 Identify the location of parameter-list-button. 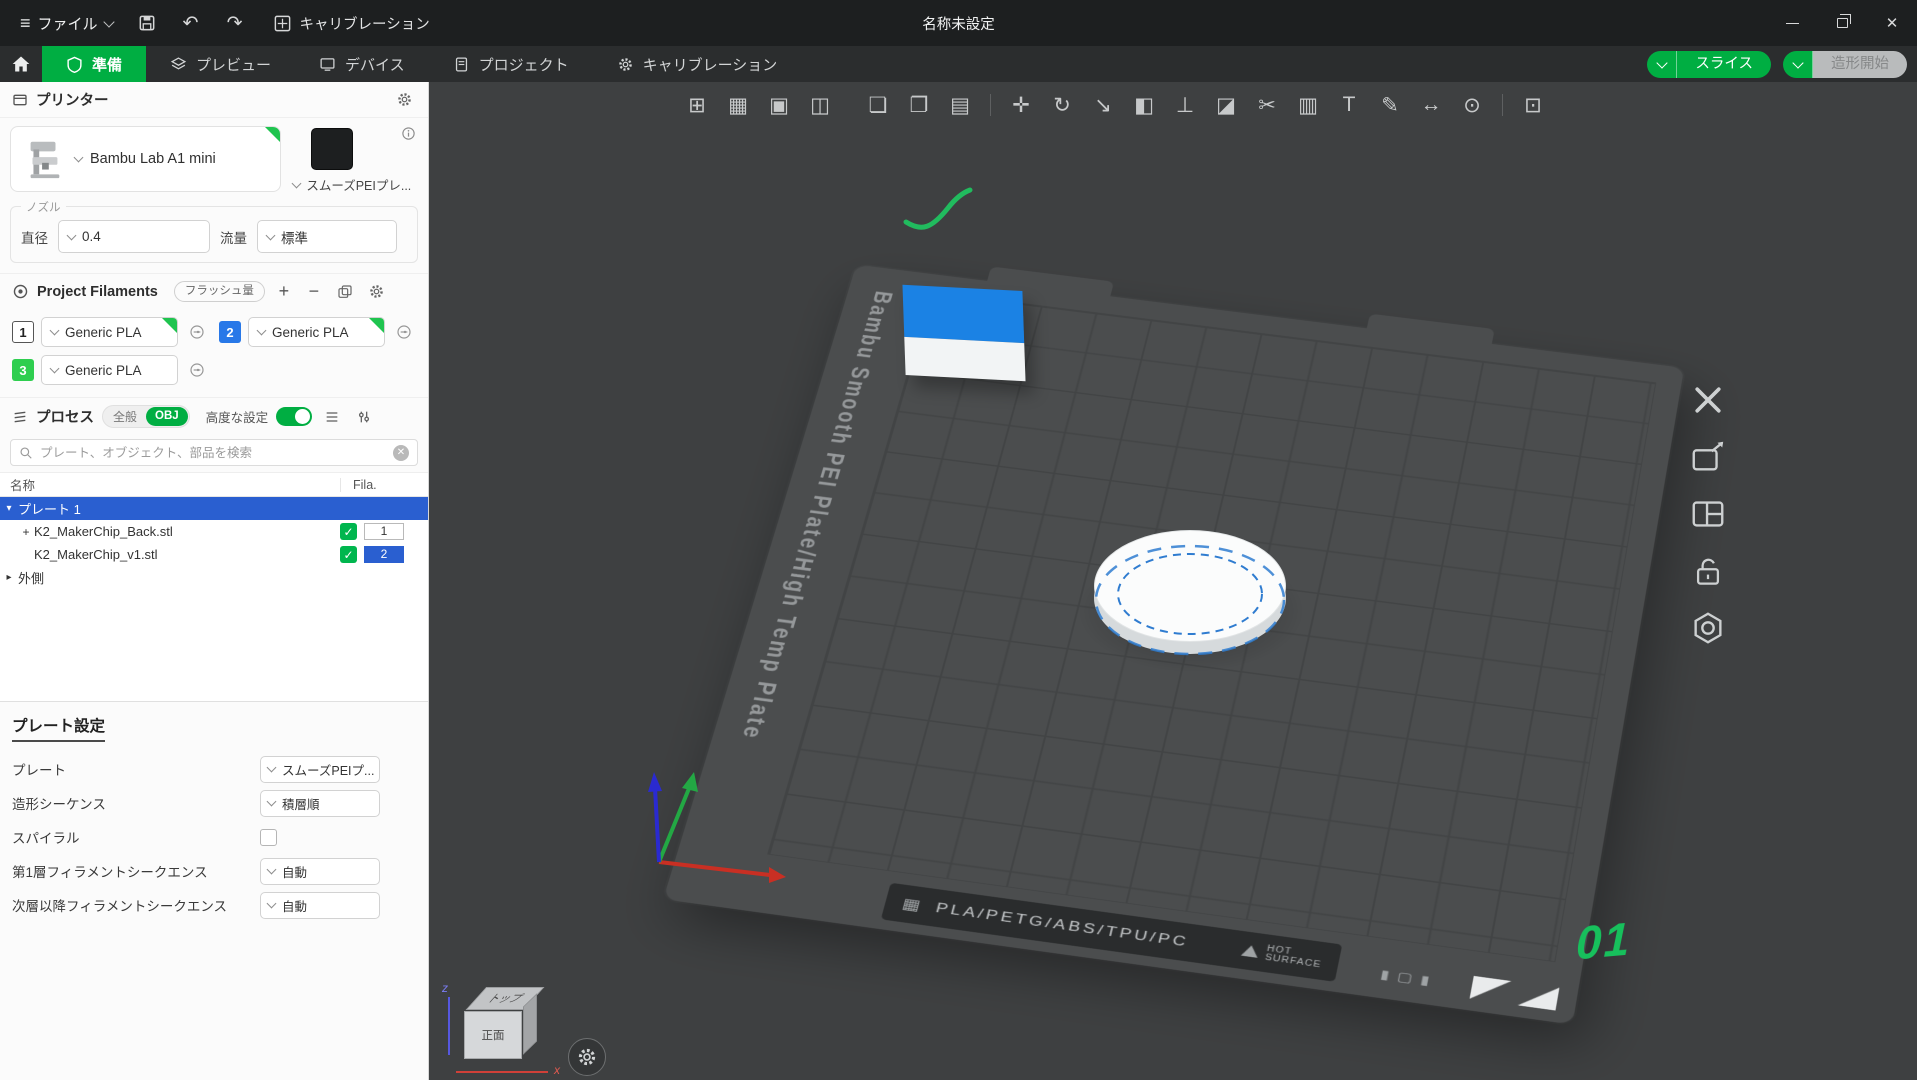
(332, 417).